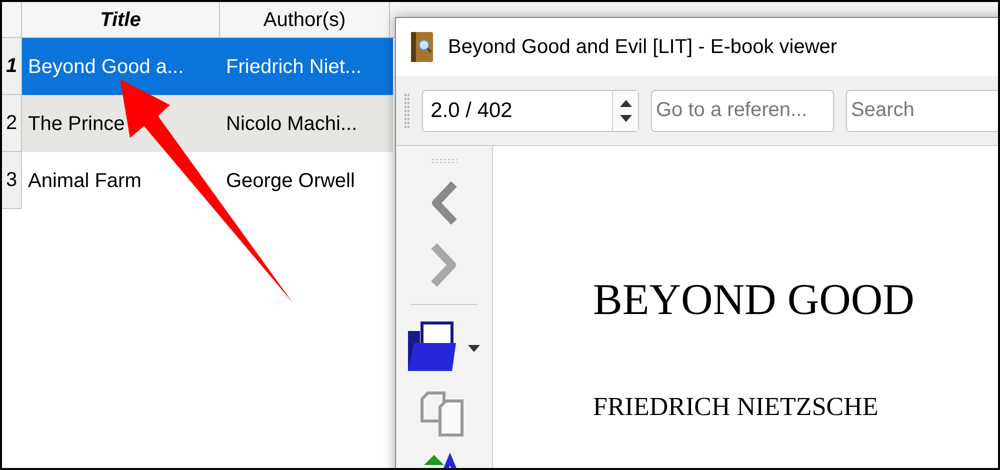 Image resolution: width=1000 pixels, height=470 pixels. I want to click on row-number: 3, so click(12, 180).